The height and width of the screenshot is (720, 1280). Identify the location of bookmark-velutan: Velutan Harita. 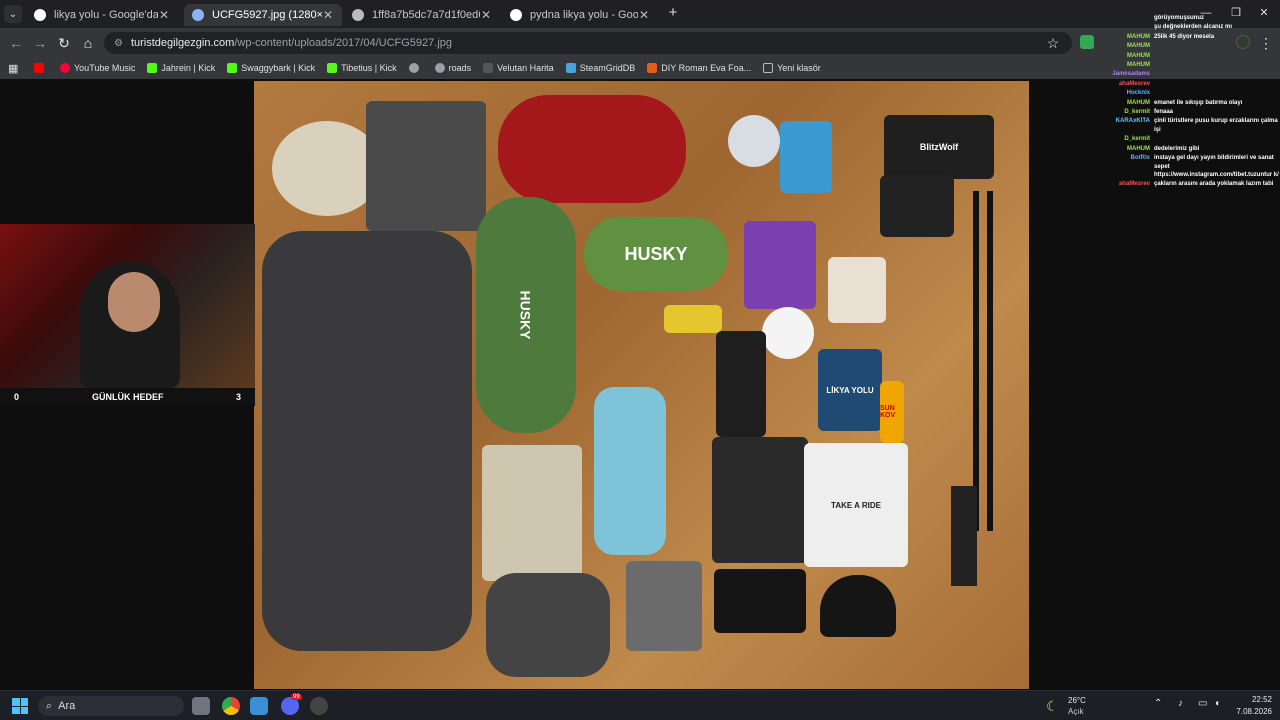
(518, 68).